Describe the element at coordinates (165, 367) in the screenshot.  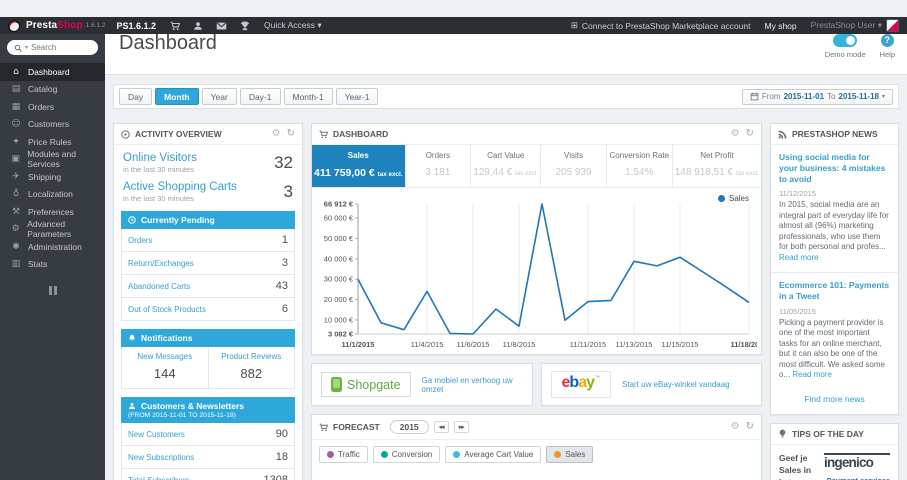
I see `new-messages-cell: New Messages 144` at that location.